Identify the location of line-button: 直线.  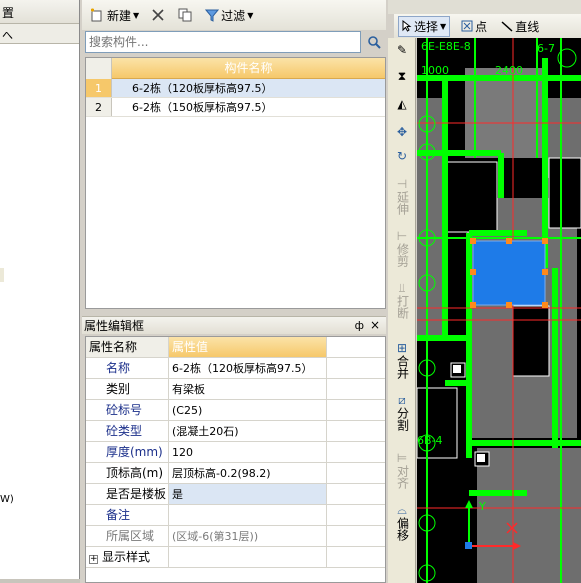
(520, 26).